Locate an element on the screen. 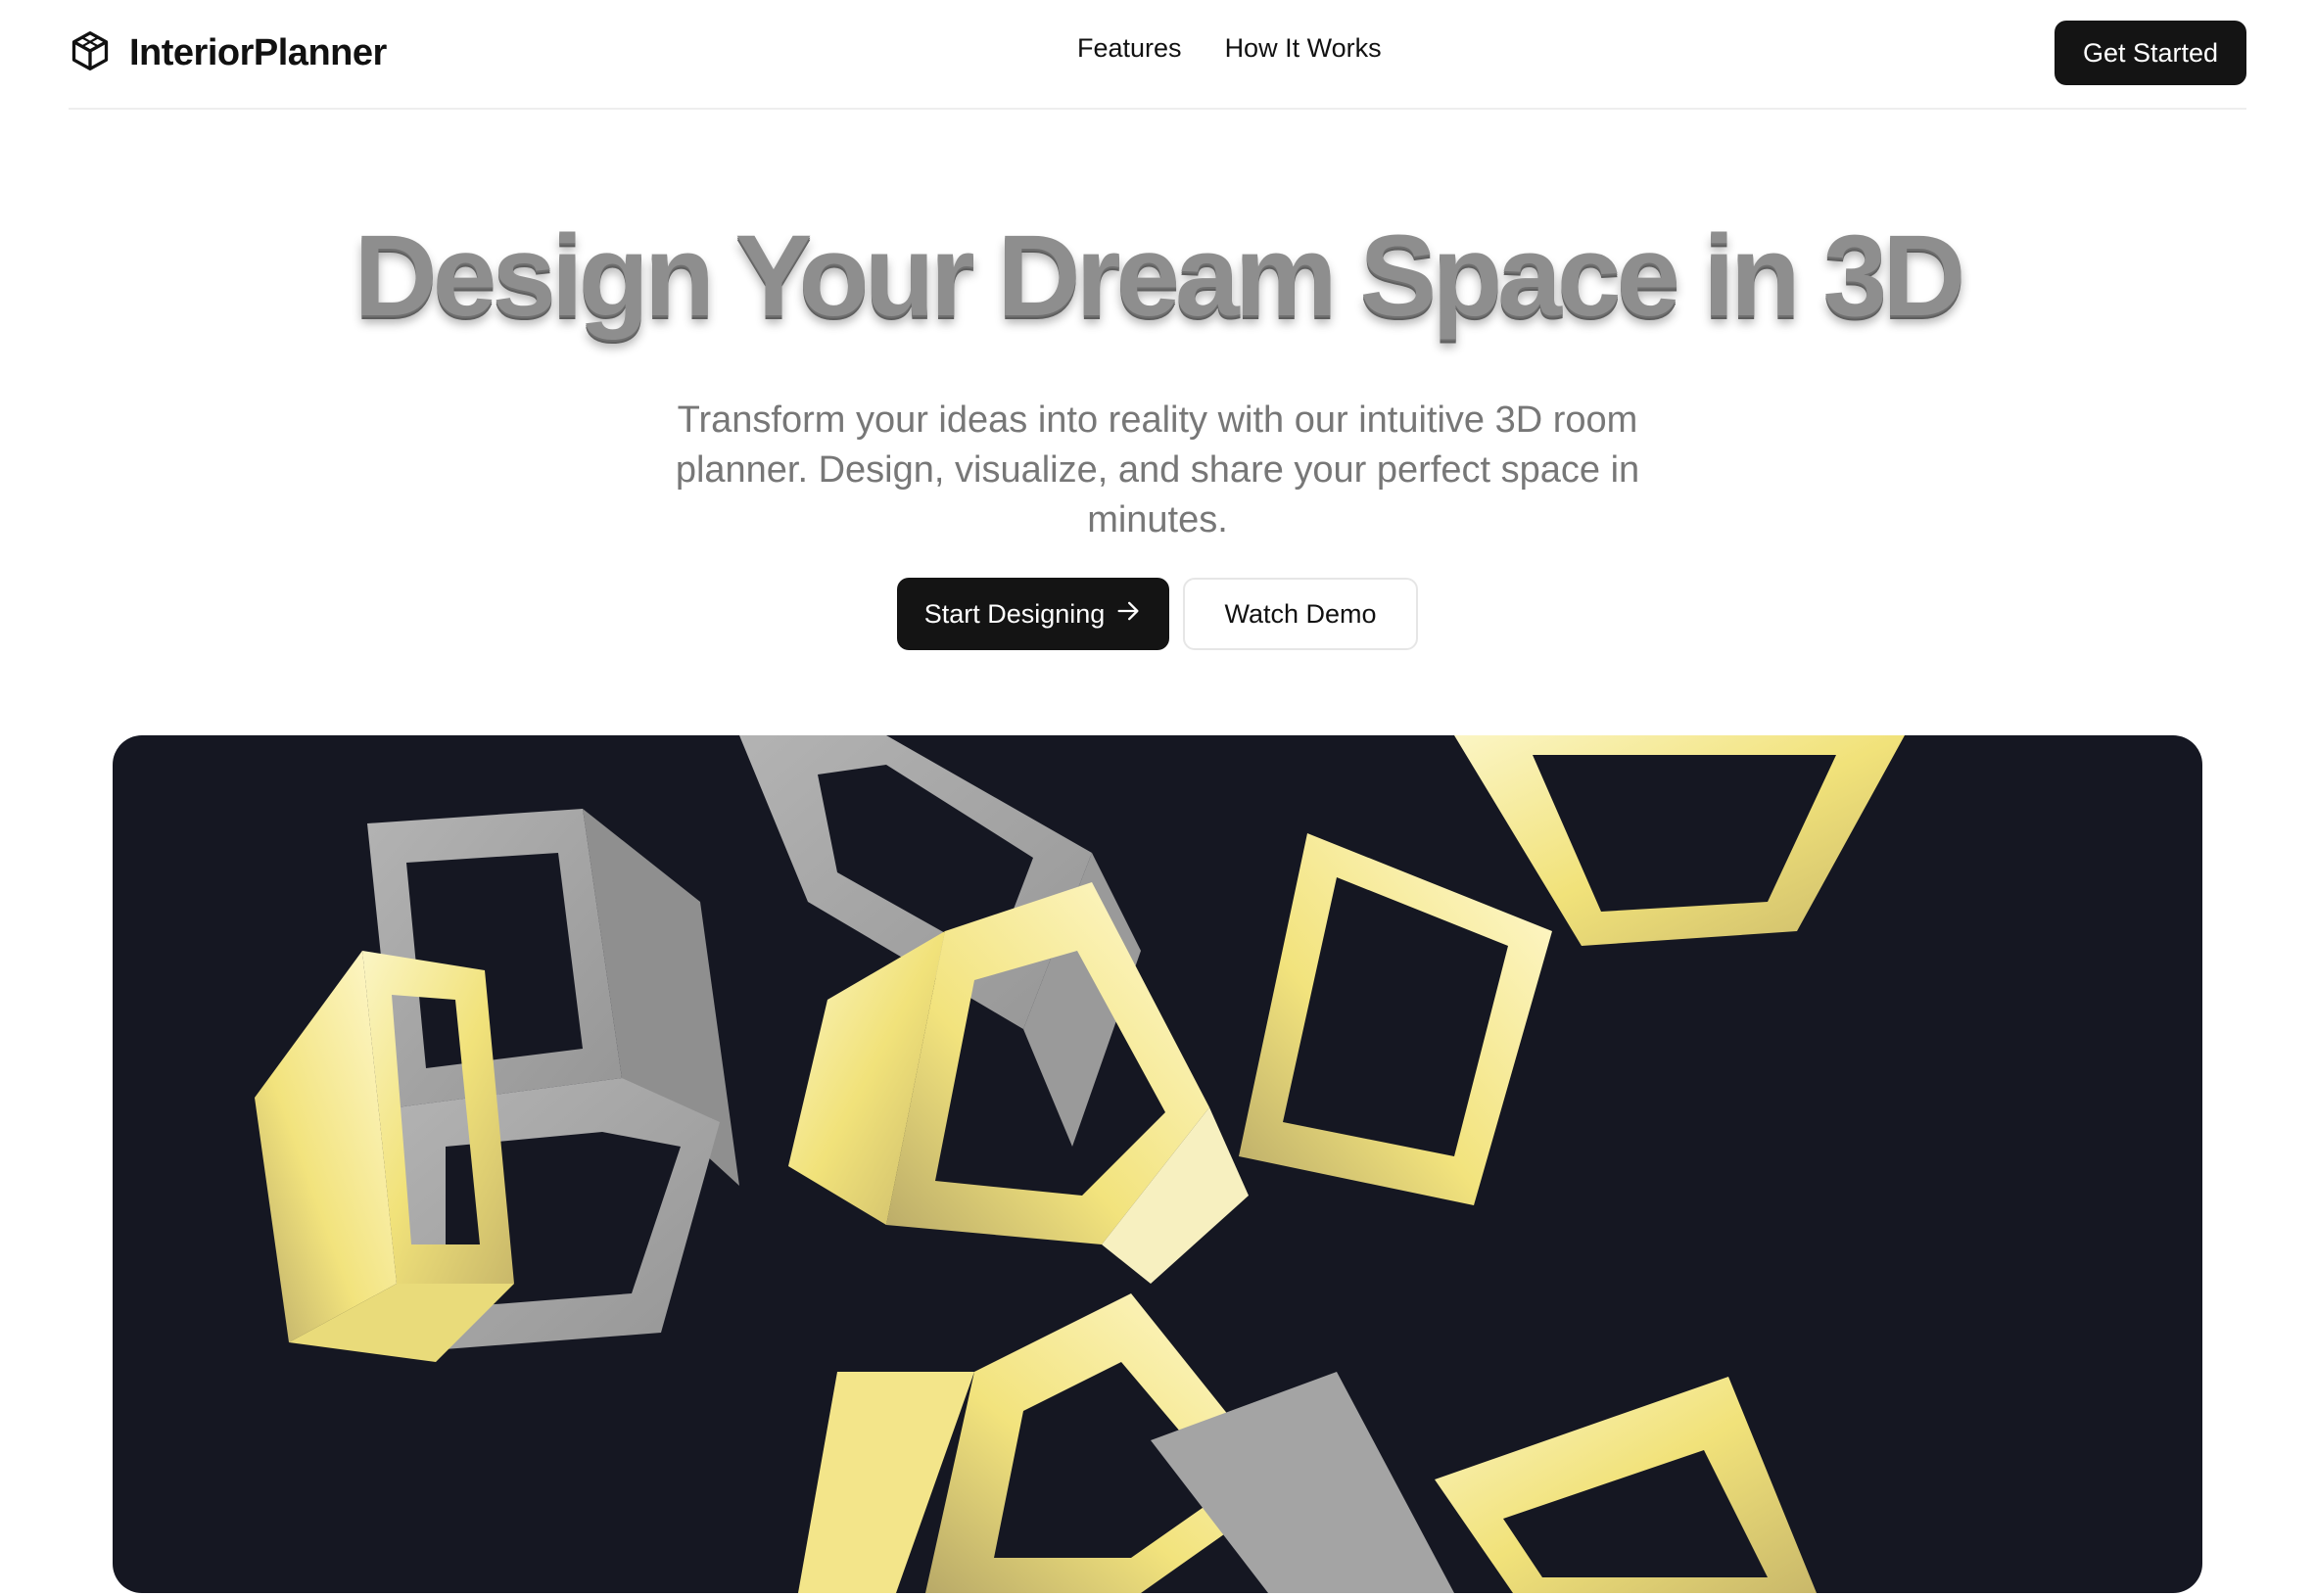  cube-icon is located at coordinates (90, 53).